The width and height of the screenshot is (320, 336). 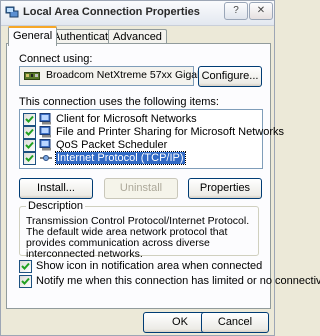 What do you see at coordinates (126, 119) in the screenshot?
I see `item-label: Client for Microsoft Networks` at bounding box center [126, 119].